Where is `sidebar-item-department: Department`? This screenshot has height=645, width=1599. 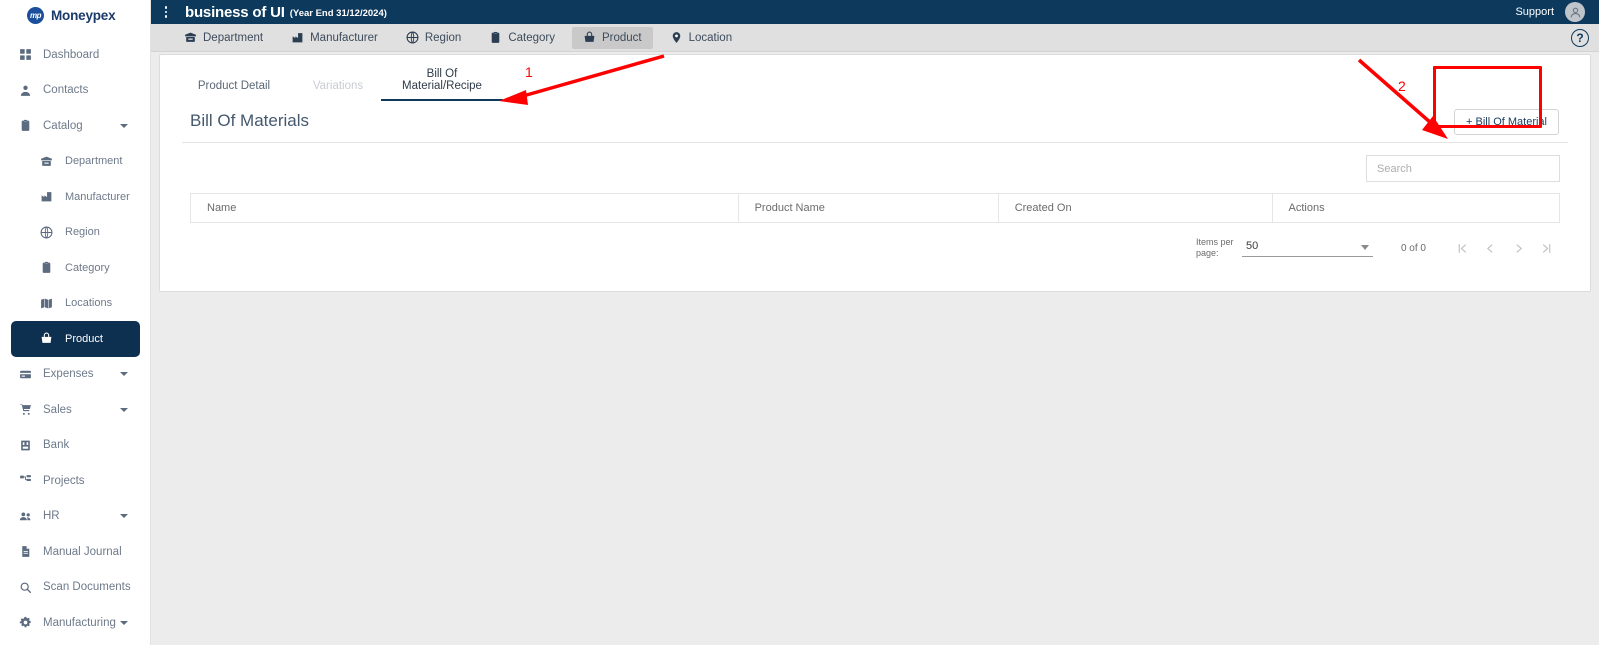 sidebar-item-department: Department is located at coordinates (75, 162).